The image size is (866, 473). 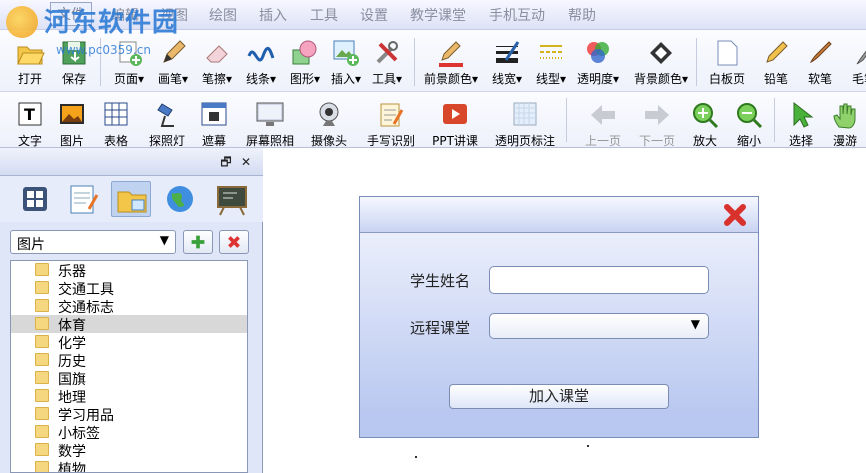 What do you see at coordinates (603, 124) in the screenshot?
I see `prev-page-button: 上一页` at bounding box center [603, 124].